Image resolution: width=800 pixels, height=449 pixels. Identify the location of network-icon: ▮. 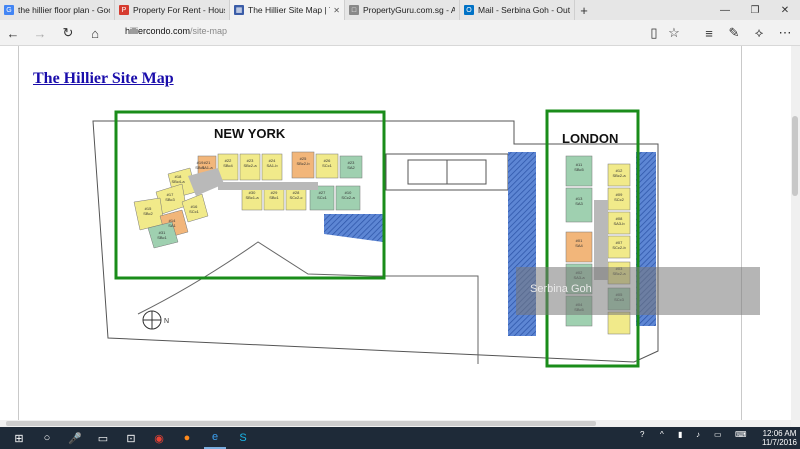
(680, 434).